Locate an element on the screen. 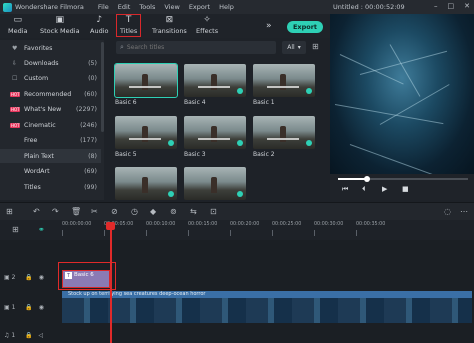 Image resolution: width=474 pixels, height=343 pixels. menu-help: Help is located at coordinates (226, 7).